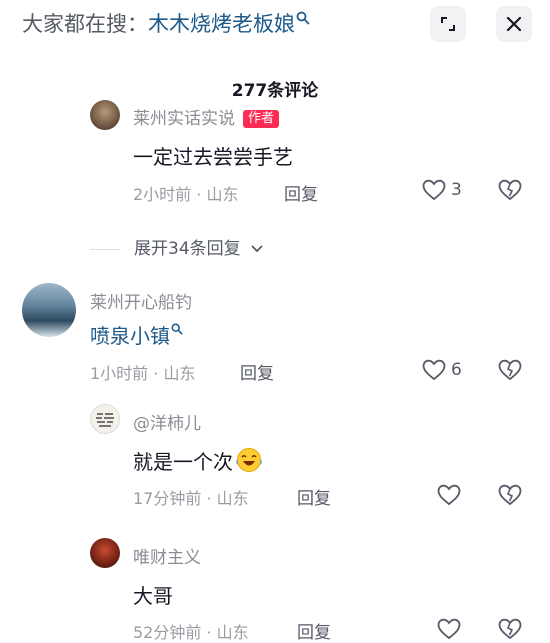 This screenshot has width=550, height=643. I want to click on expand-fullscreen-button, so click(448, 24).